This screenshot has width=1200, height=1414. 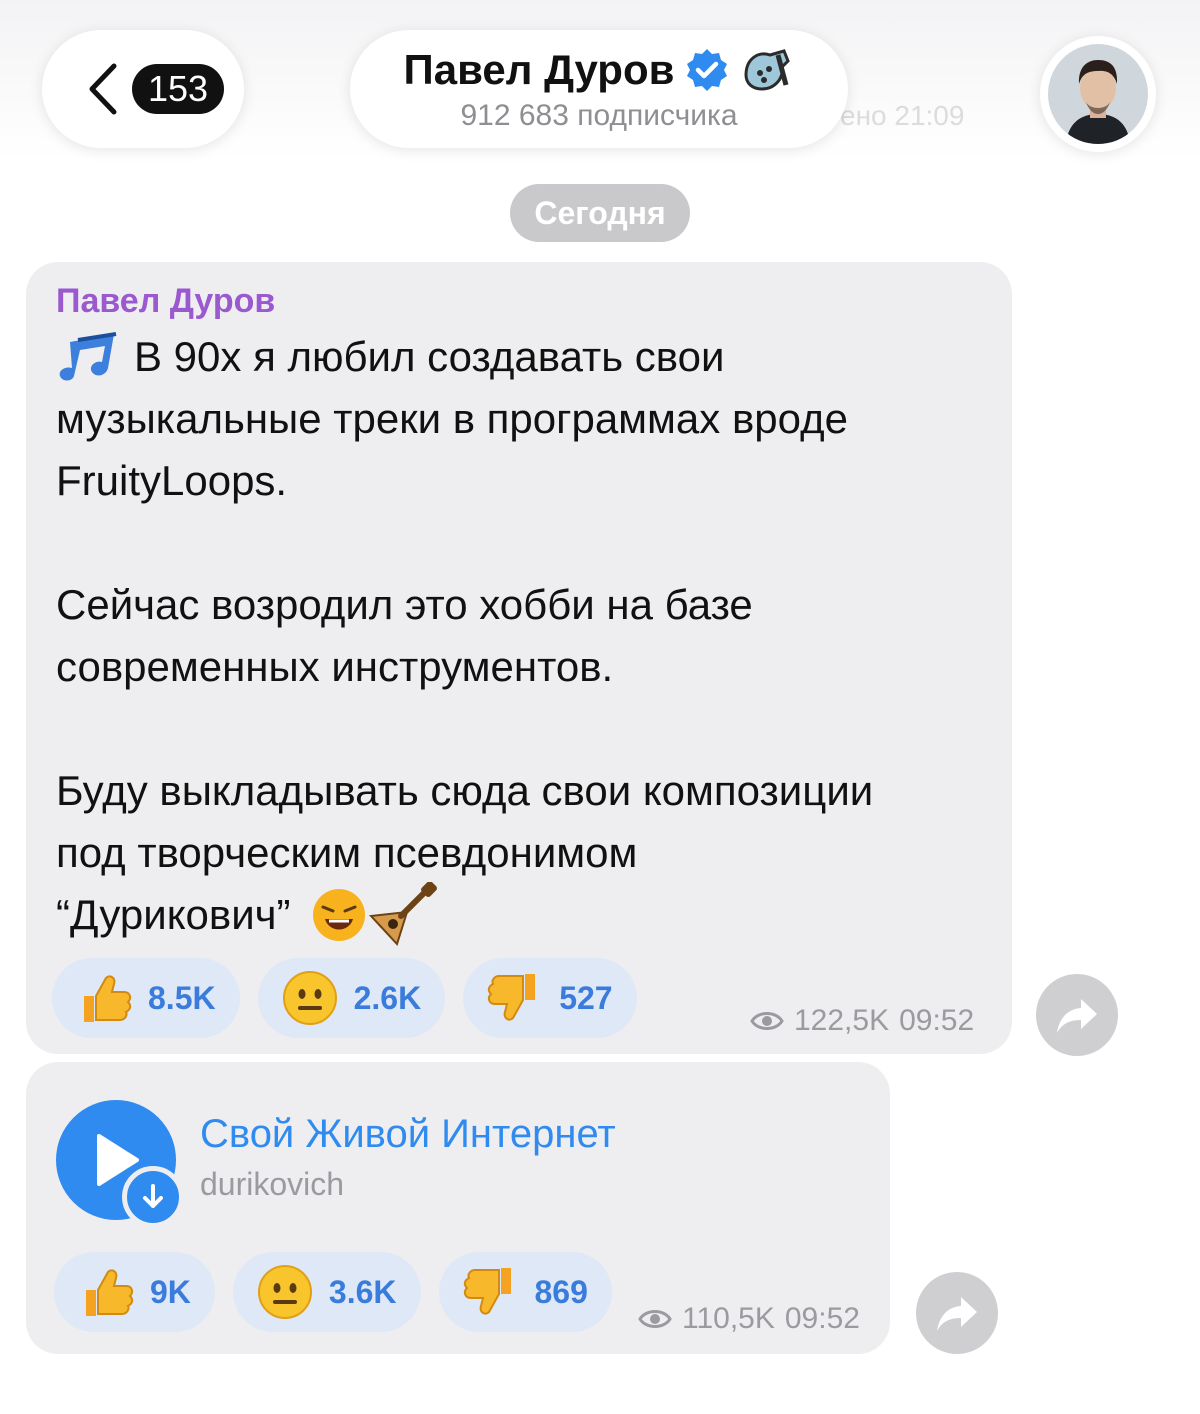 I want to click on message-line: под творческим псевдонимом, so click(x=347, y=852).